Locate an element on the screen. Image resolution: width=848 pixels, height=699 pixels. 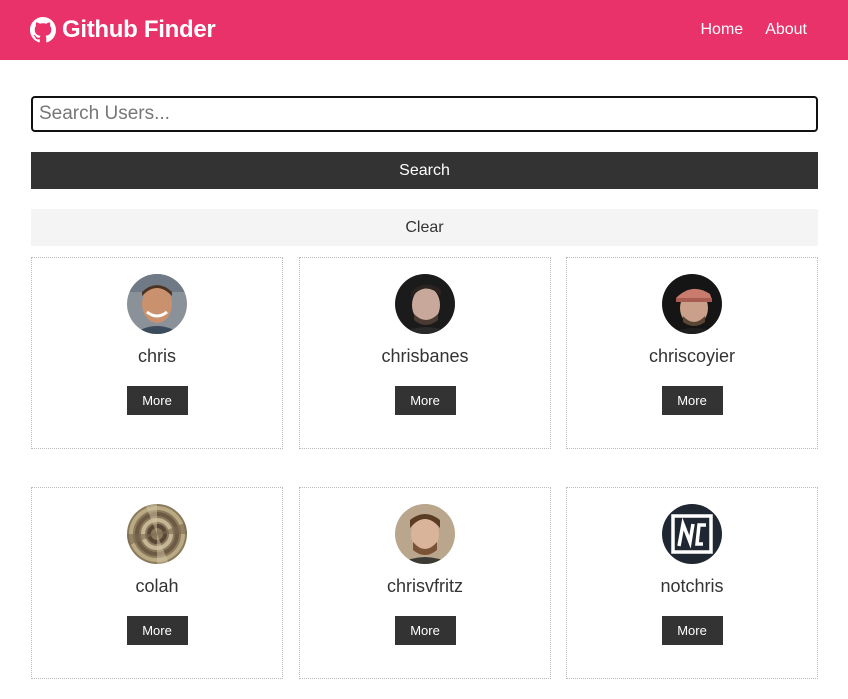
clear-button: Clear is located at coordinates (424, 227).